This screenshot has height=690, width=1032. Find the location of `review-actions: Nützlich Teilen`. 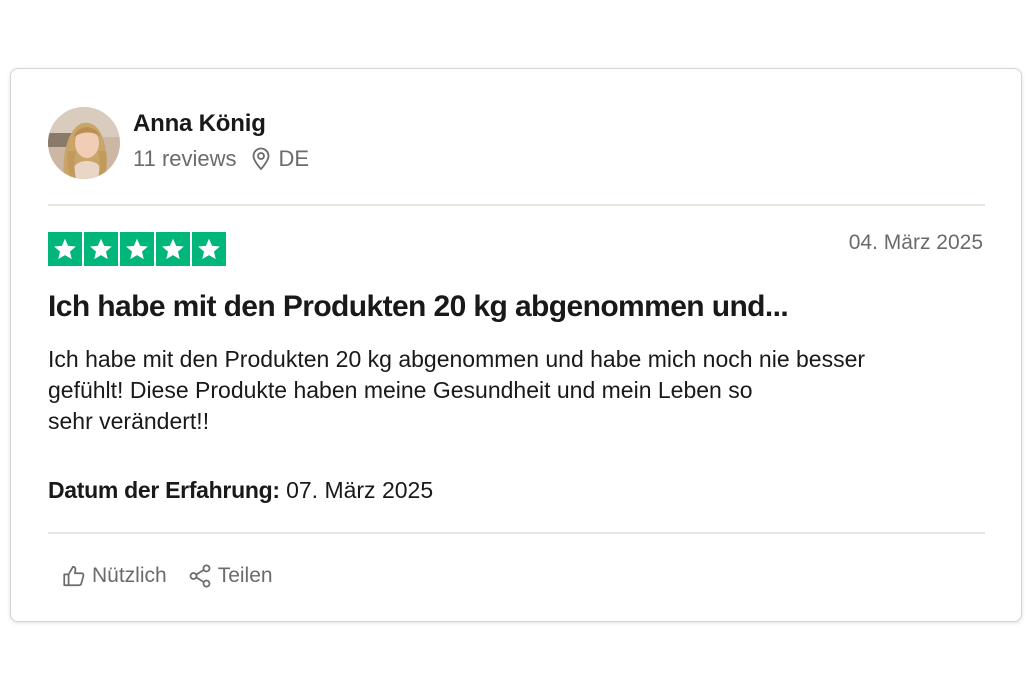

review-actions: Nützlich Teilen is located at coordinates (167, 576).